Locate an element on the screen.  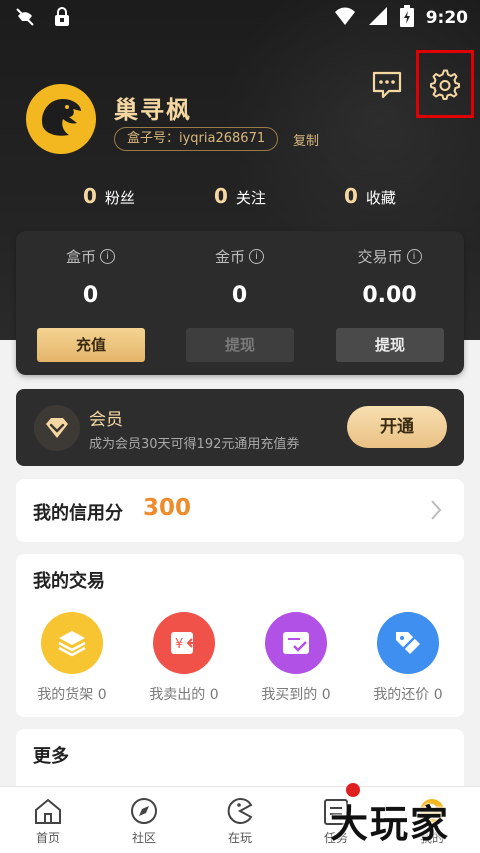
watermark-logo: 大玩家 is located at coordinates (390, 824).